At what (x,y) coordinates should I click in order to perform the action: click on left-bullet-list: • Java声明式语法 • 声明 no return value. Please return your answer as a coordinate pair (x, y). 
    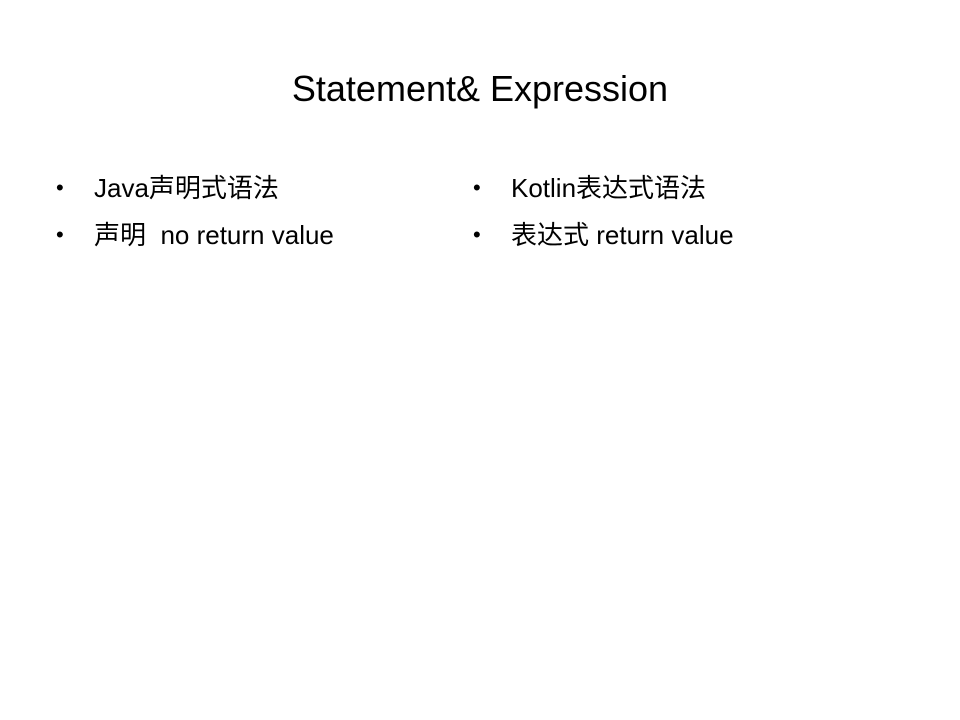
    Looking at the image, I should click on (195, 217).